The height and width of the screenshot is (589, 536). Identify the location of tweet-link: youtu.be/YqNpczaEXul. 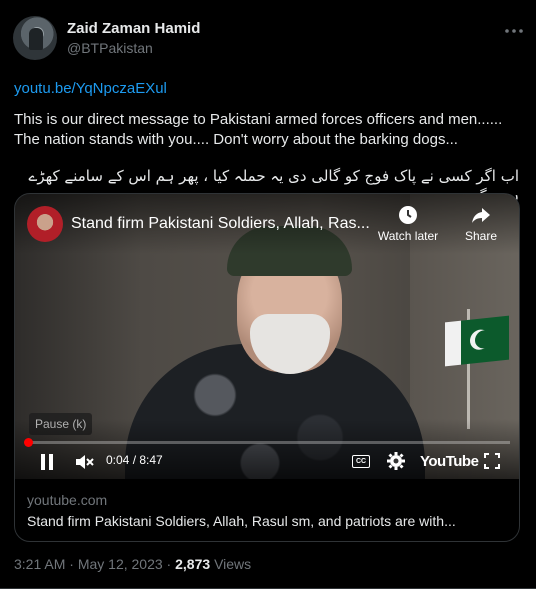
(90, 88).